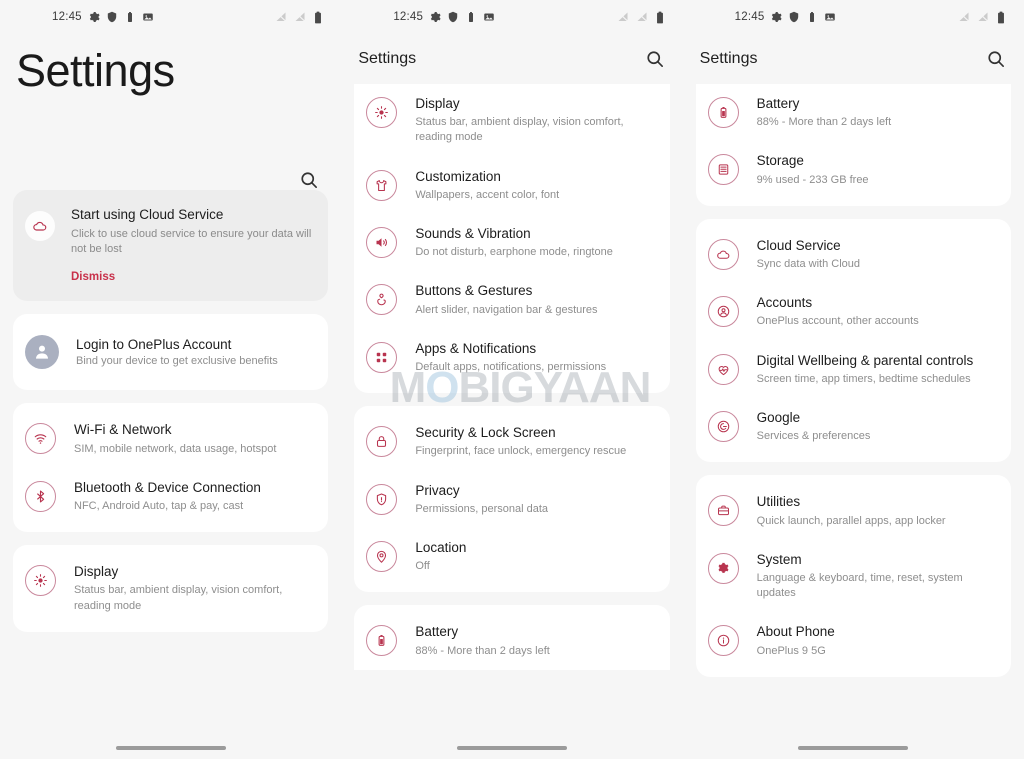 The height and width of the screenshot is (759, 1024). What do you see at coordinates (506, 309) in the screenshot?
I see `row-subtitle: Alert slider, navigation bar & gestures` at bounding box center [506, 309].